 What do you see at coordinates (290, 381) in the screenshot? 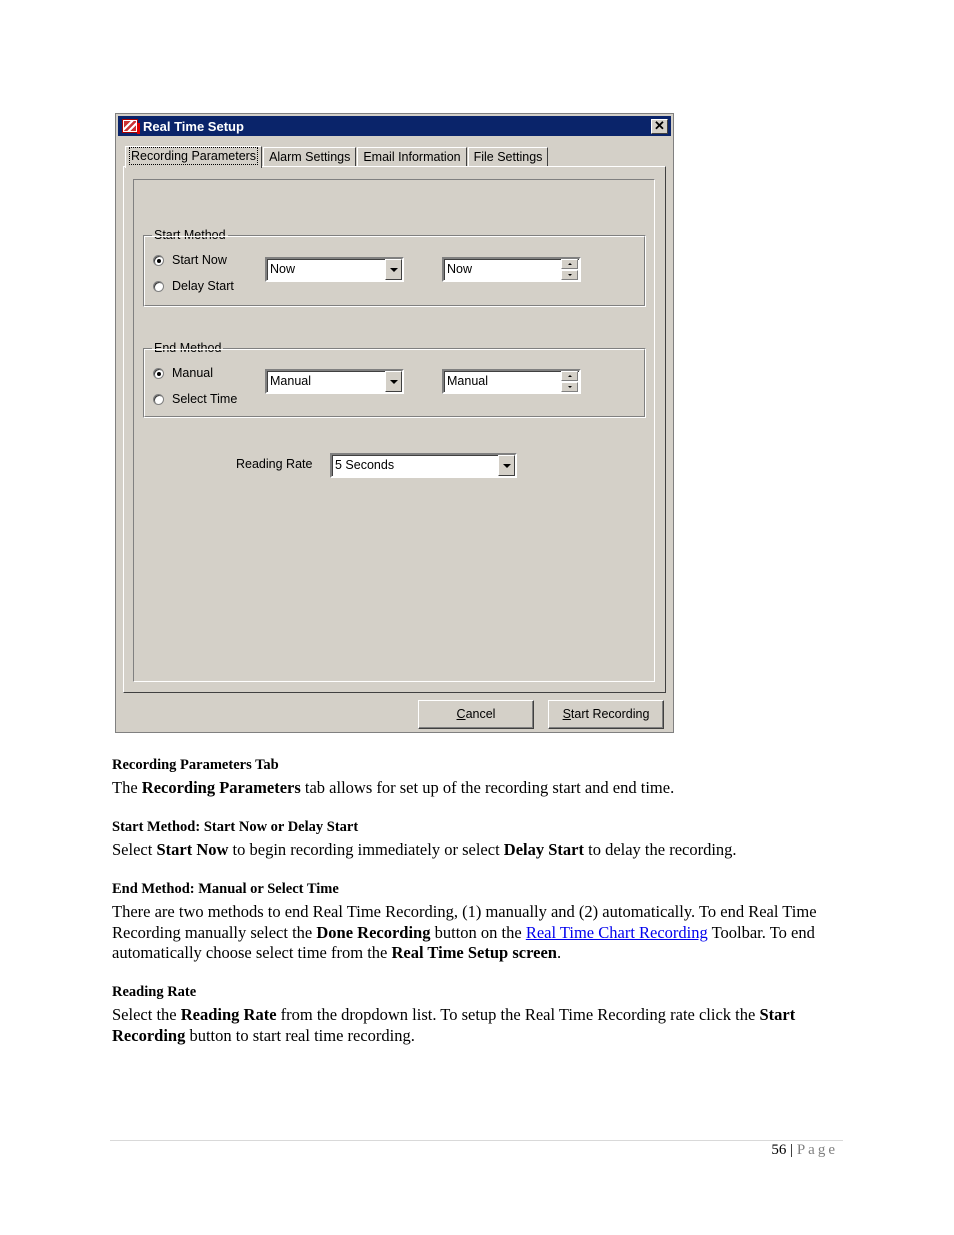
I see `combo-value: Manual` at bounding box center [290, 381].